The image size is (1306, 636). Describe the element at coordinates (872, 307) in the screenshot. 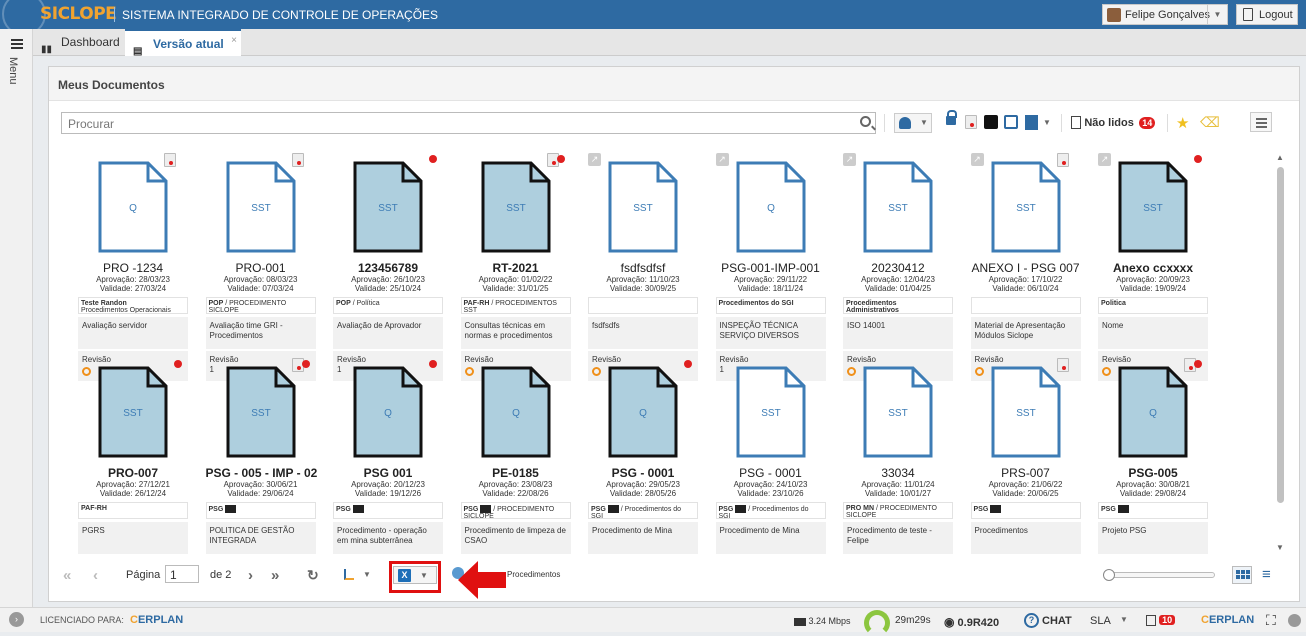

I see `tag-primary: Procedimentos Administrativos` at that location.